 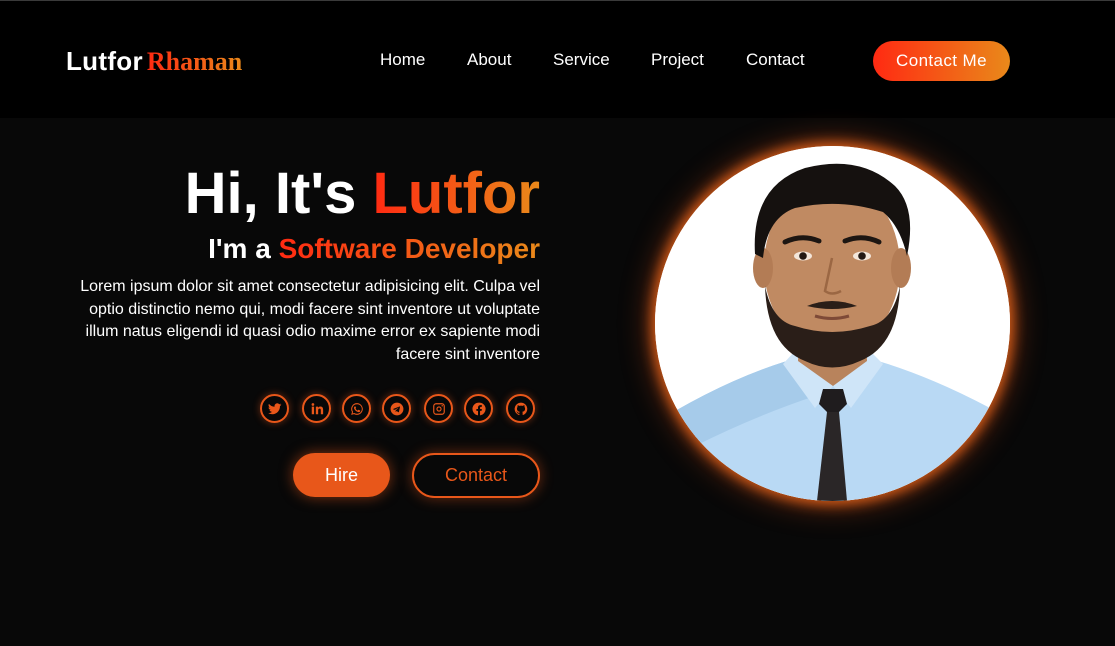 I want to click on hero-subtitle: I'm a Software Developer, so click(x=374, y=249).